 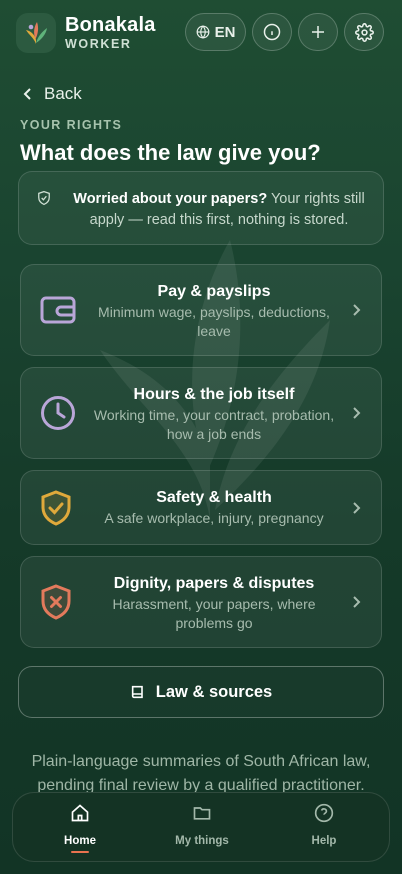 What do you see at coordinates (98, 44) in the screenshot?
I see `brand-subtitle: WORKER` at bounding box center [98, 44].